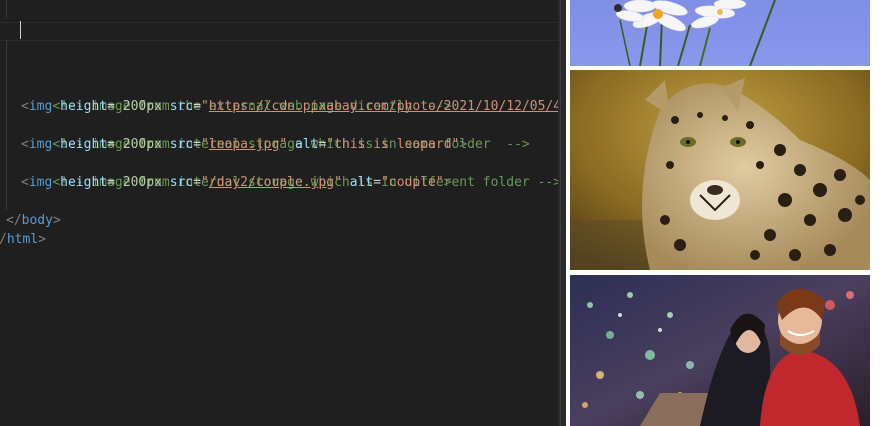  What do you see at coordinates (3, 239) in the screenshot?
I see `tag-bracket: /` at bounding box center [3, 239].